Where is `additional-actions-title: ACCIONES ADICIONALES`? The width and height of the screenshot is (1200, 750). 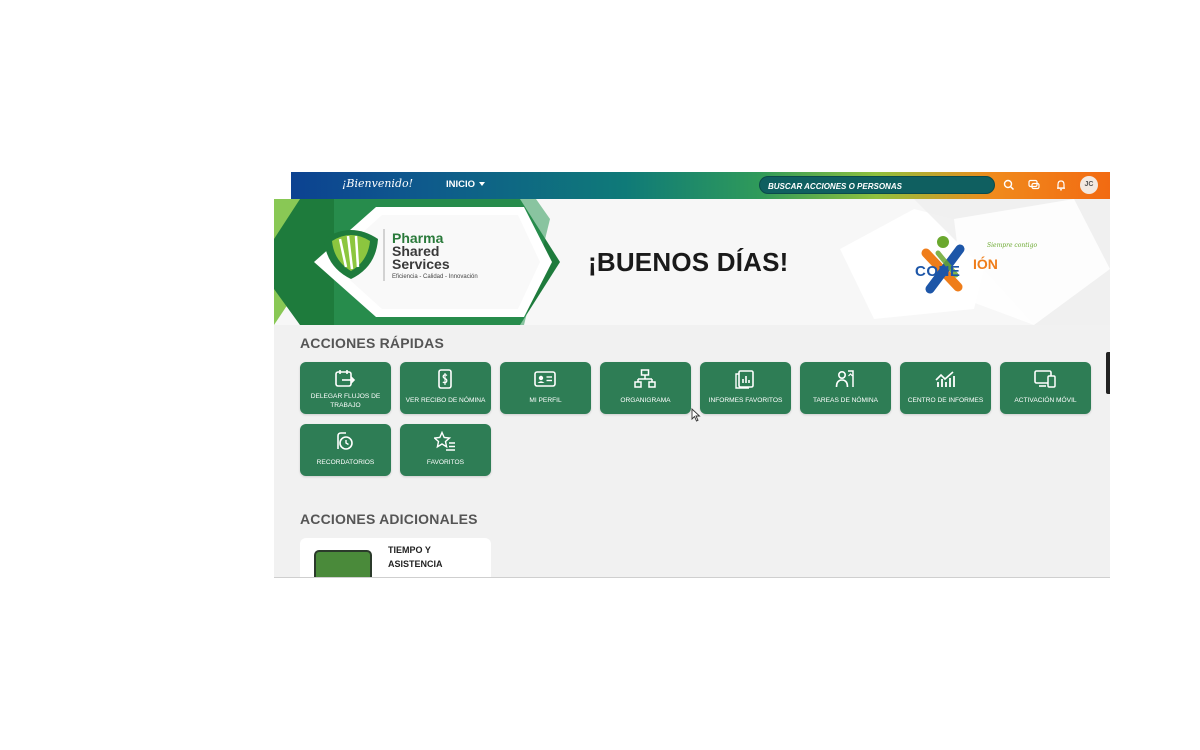 additional-actions-title: ACCIONES ADICIONALES is located at coordinates (389, 519).